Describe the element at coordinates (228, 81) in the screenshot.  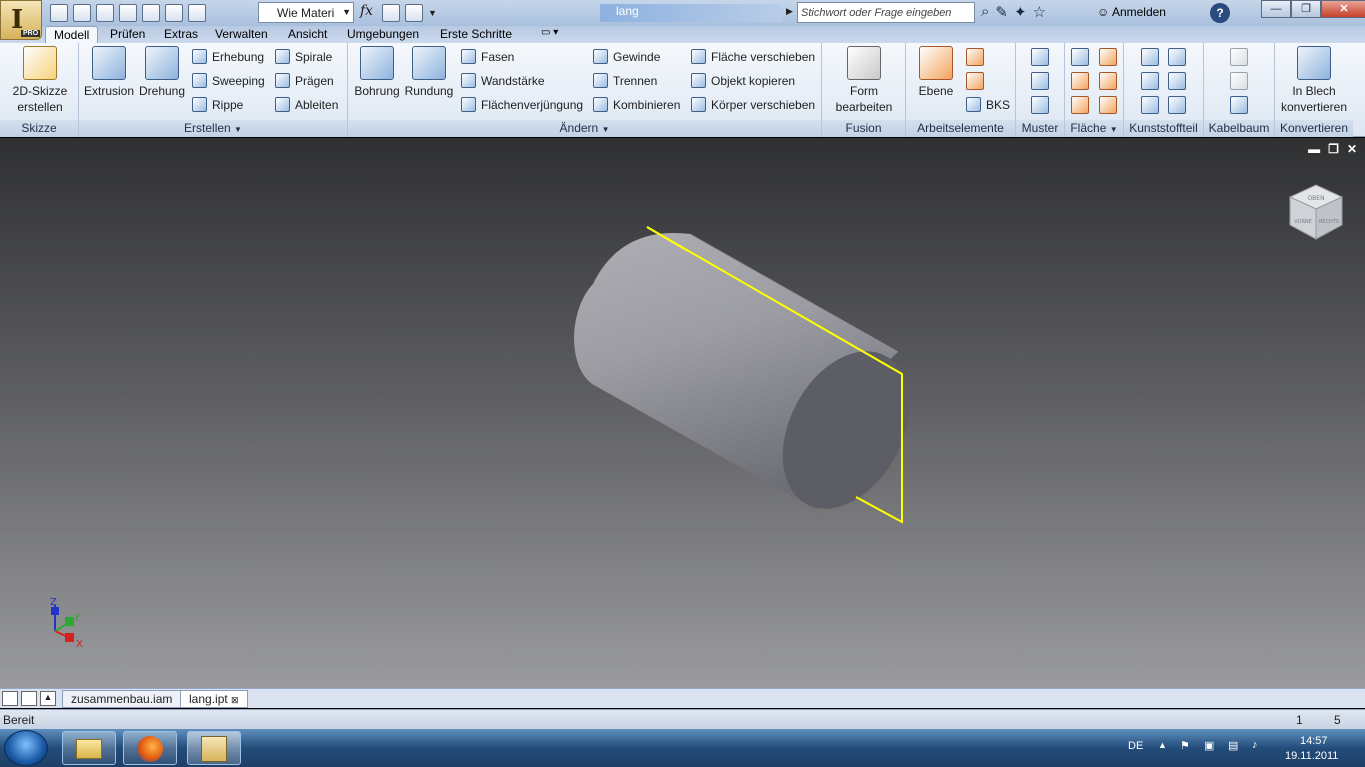
I see `sweep-button: Sweeping` at that location.